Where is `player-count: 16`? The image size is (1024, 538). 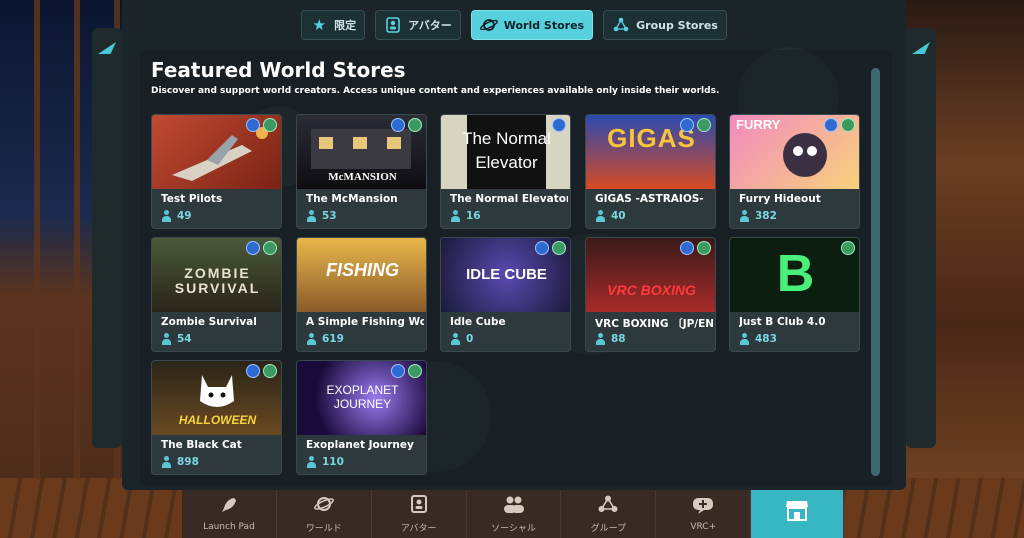
player-count: 16 is located at coordinates (465, 216).